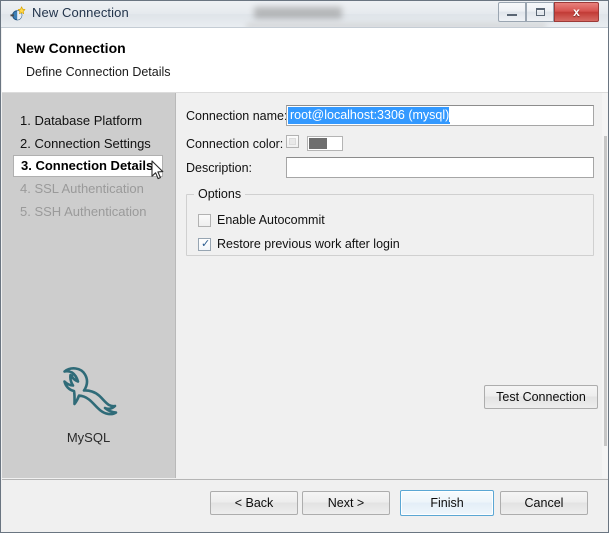  I want to click on product-name-label: MySQL, so click(88, 437).